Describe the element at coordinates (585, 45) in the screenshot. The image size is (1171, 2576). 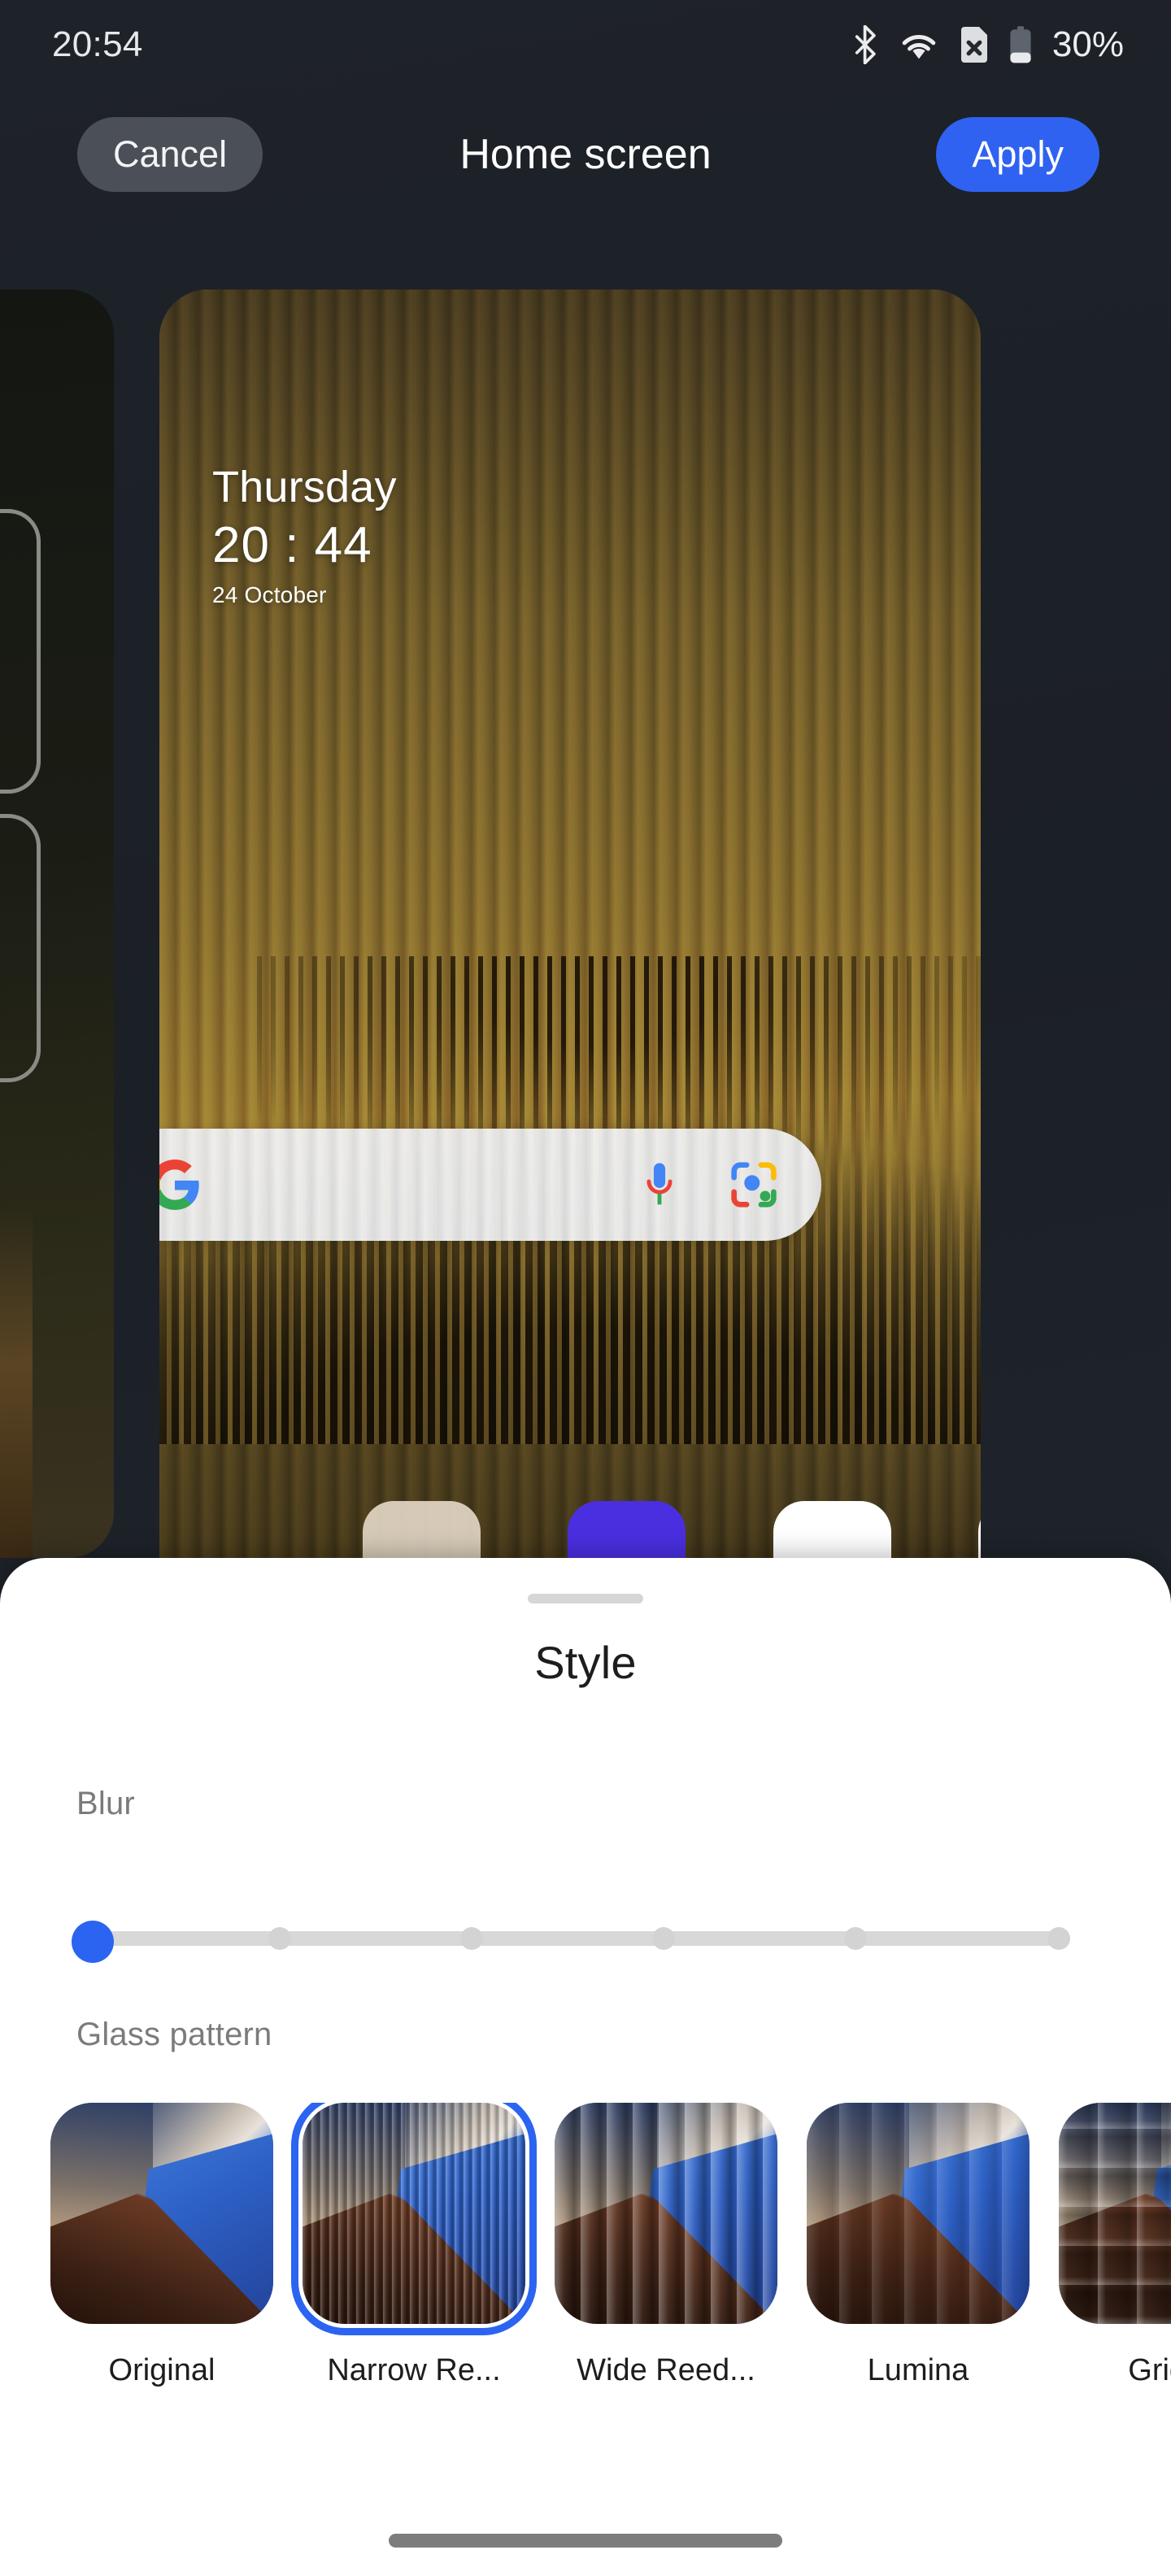
I see `status-bar: 20:54 30%` at that location.